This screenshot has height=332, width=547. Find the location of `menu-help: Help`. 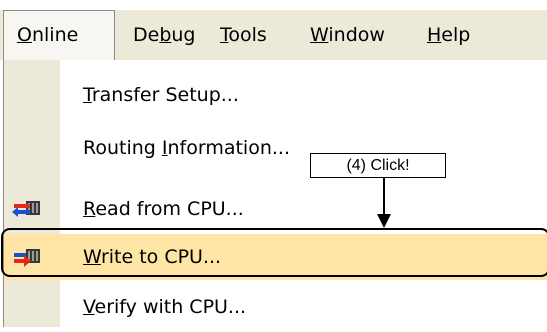

menu-help: Help is located at coordinates (448, 35).